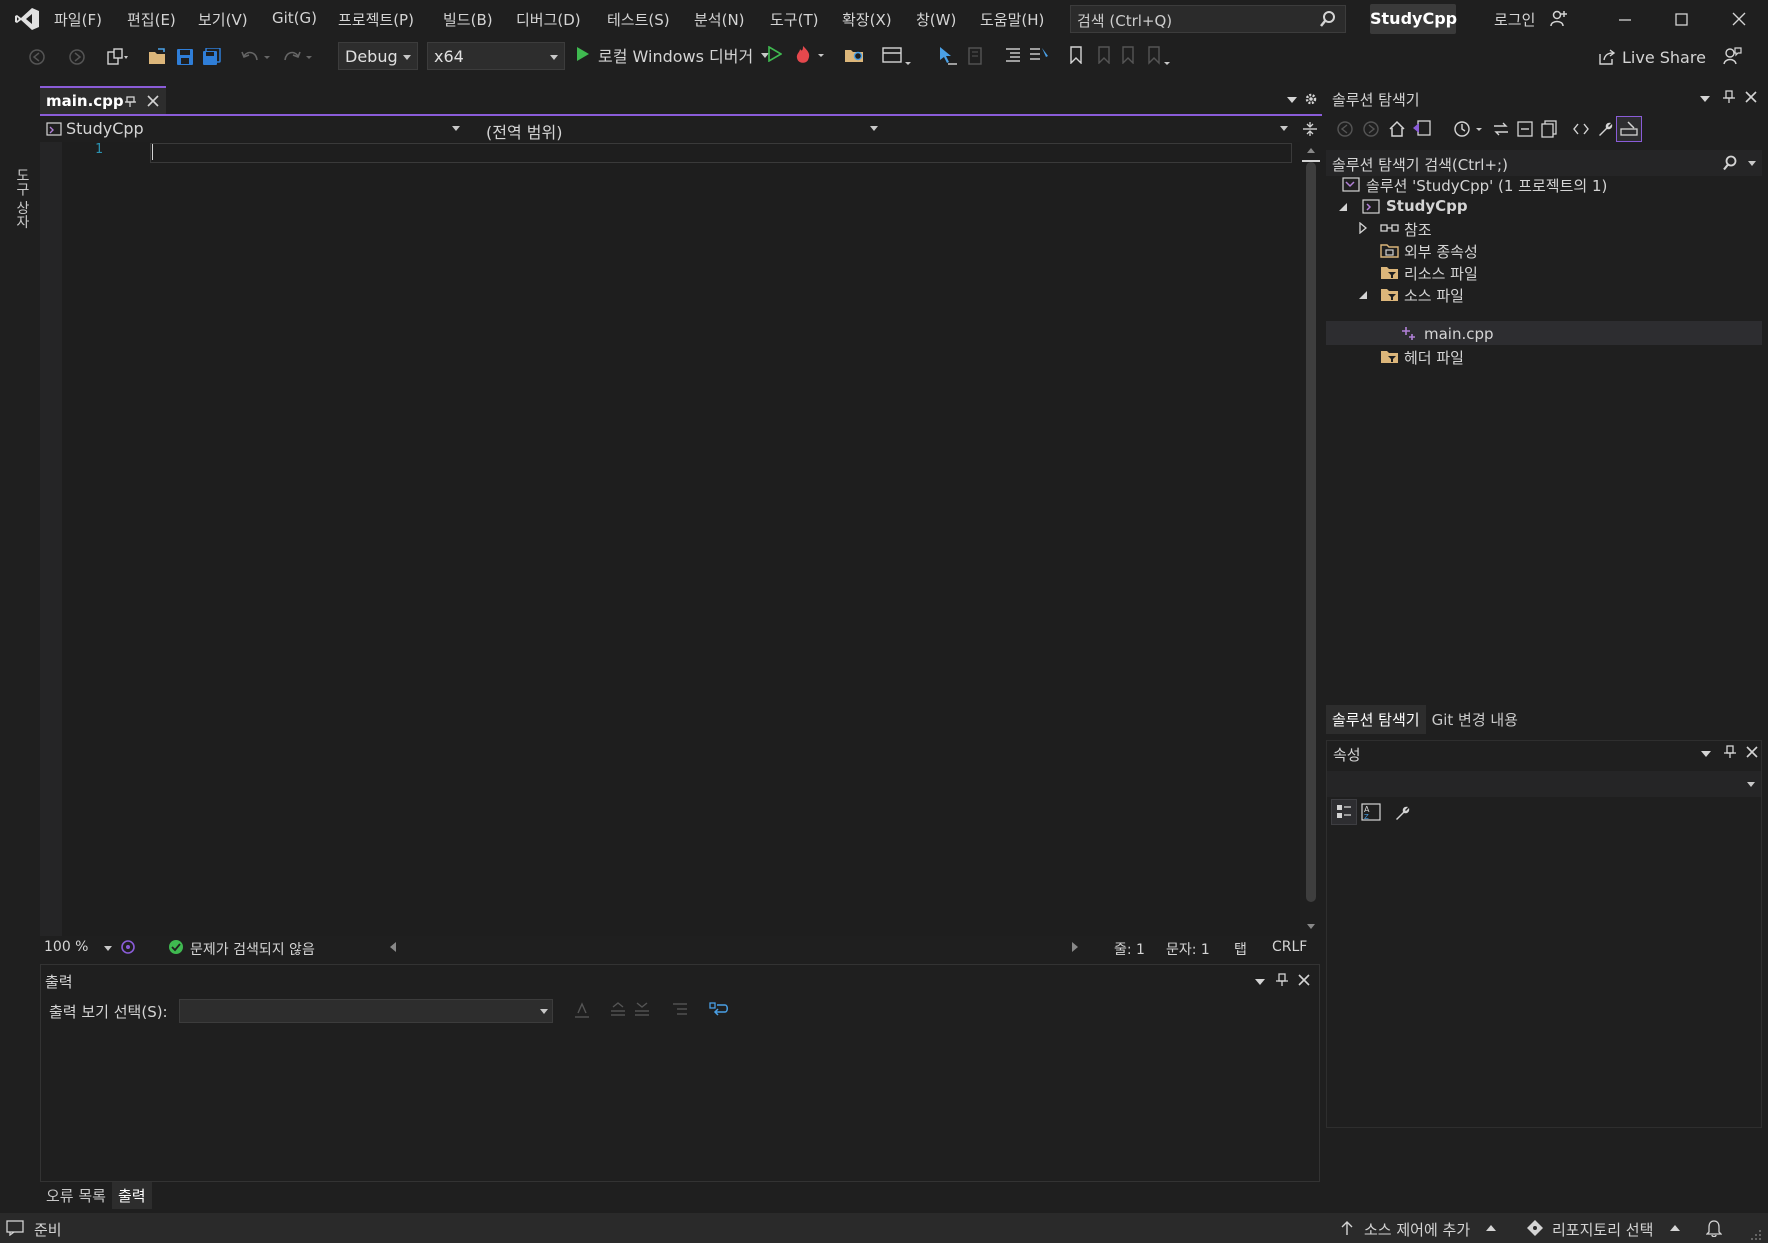 Image resolution: width=1768 pixels, height=1243 pixels. Describe the element at coordinates (185, 57) in the screenshot. I see `save-icon` at that location.